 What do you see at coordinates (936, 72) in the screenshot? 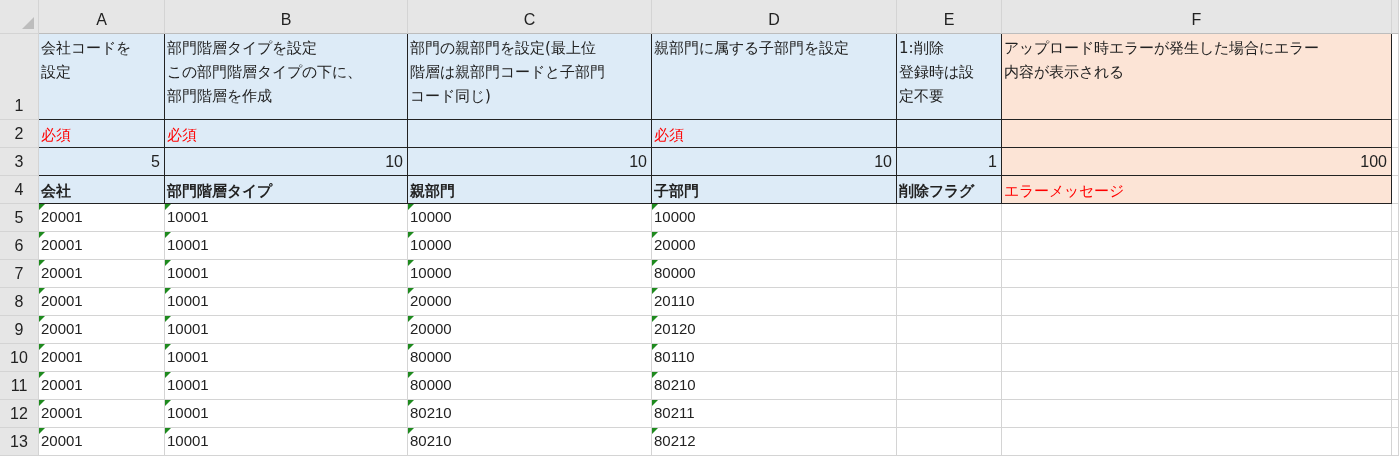
I see `description-line: 登録時は設` at bounding box center [936, 72].